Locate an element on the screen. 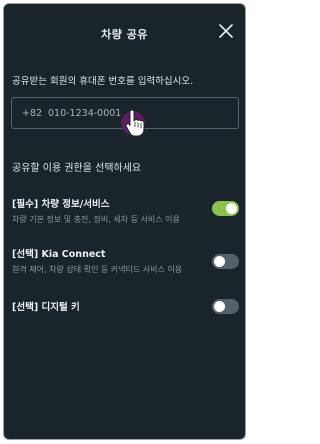 The width and height of the screenshot is (320, 444). permissions-heading: 공유할 이용 권한을 선택하세요 is located at coordinates (77, 168).